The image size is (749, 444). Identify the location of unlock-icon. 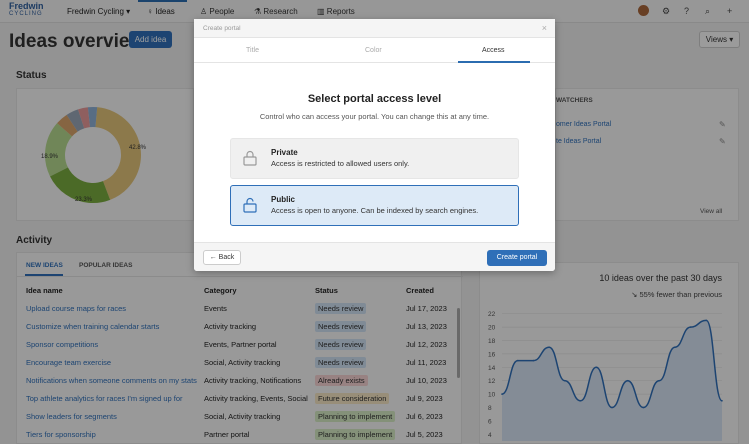
(250, 205).